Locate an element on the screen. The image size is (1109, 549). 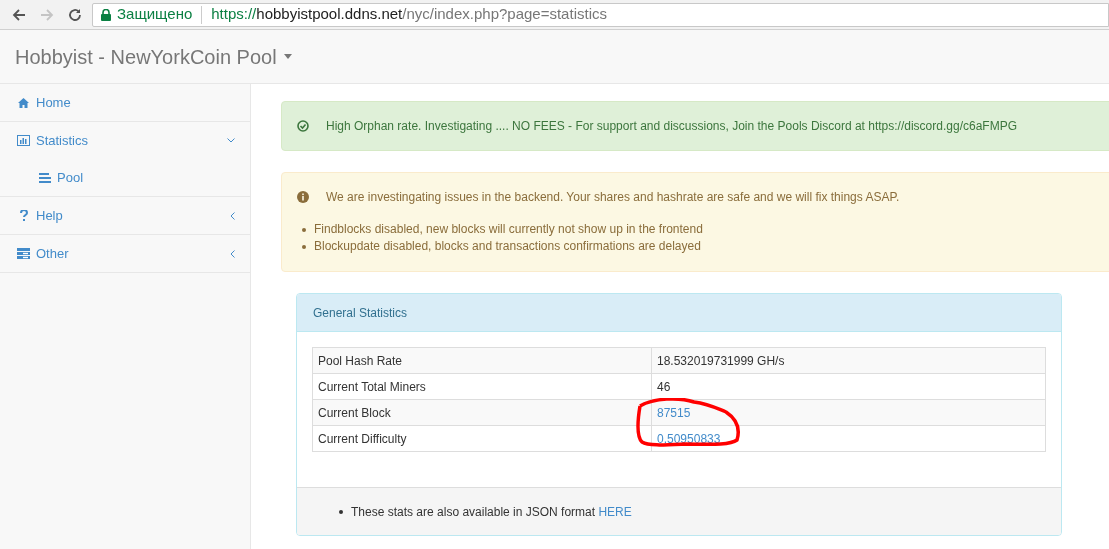
json-link: HERE is located at coordinates (615, 511).